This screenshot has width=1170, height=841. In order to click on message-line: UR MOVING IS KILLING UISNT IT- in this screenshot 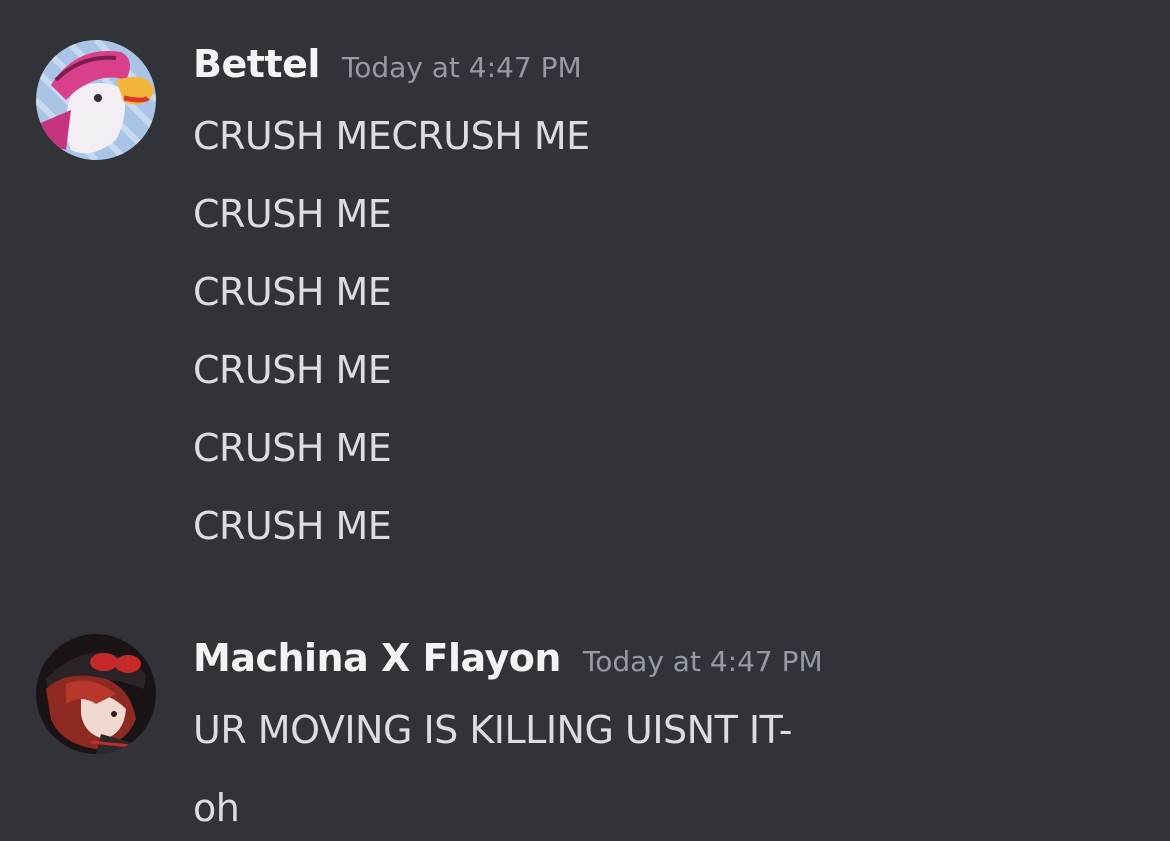, I will do `click(493, 730)`.